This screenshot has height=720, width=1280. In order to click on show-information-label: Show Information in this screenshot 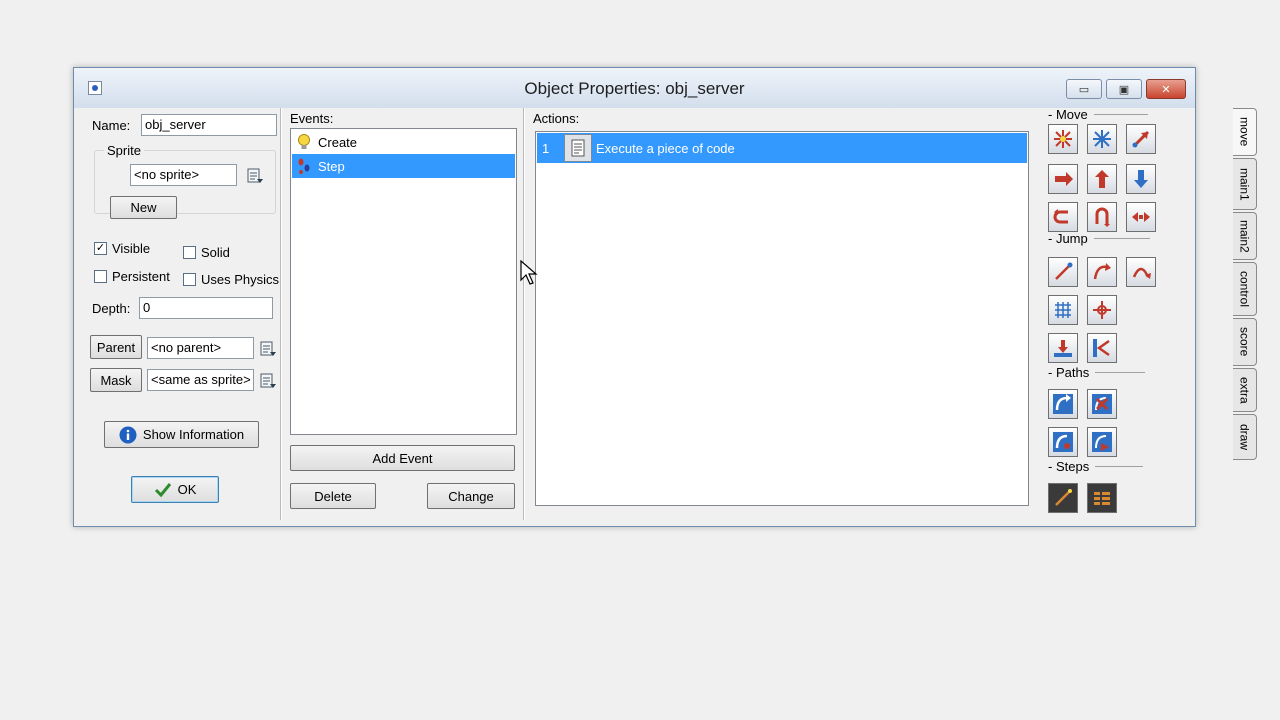, I will do `click(193, 434)`.